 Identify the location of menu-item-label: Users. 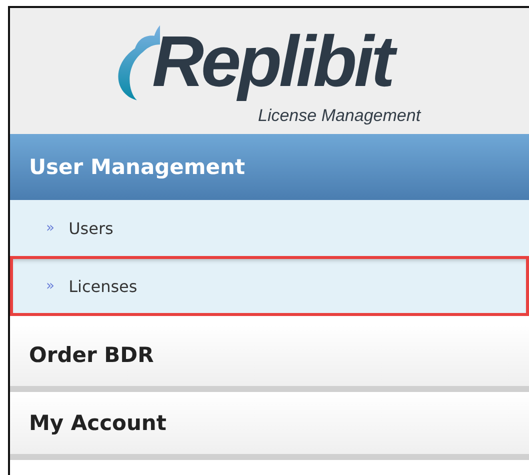
(91, 228).